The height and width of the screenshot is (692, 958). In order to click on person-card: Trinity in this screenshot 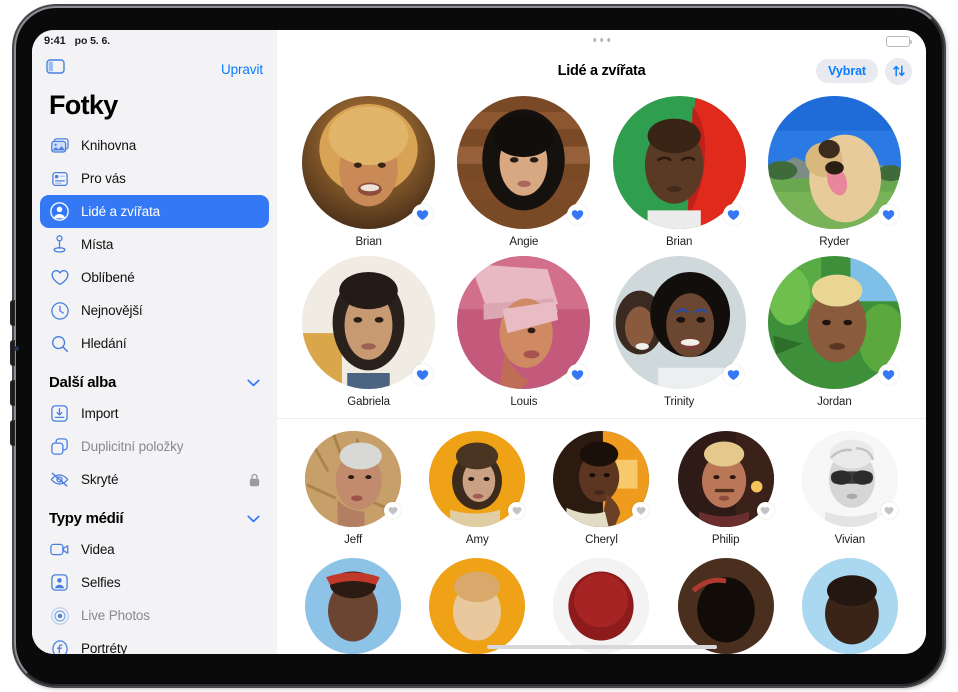, I will do `click(679, 332)`.